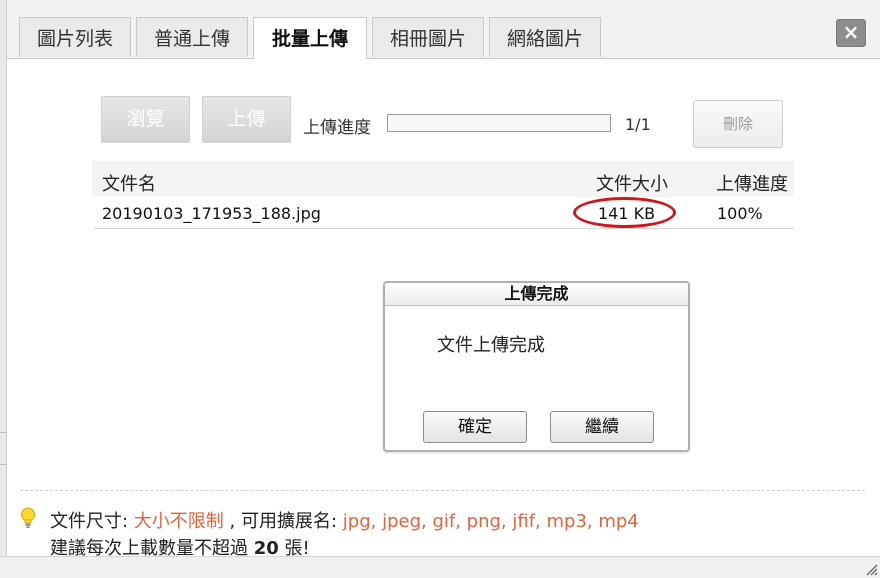 This screenshot has width=880, height=578. I want to click on tab-album-images: 相冊圖片, so click(428, 37).